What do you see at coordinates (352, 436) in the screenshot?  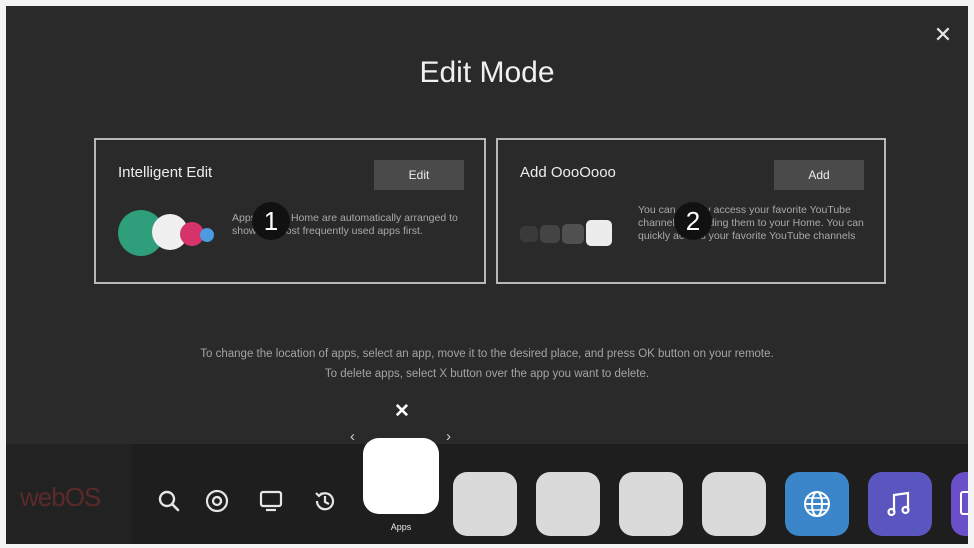 I see `move-left-icon: ‹` at bounding box center [352, 436].